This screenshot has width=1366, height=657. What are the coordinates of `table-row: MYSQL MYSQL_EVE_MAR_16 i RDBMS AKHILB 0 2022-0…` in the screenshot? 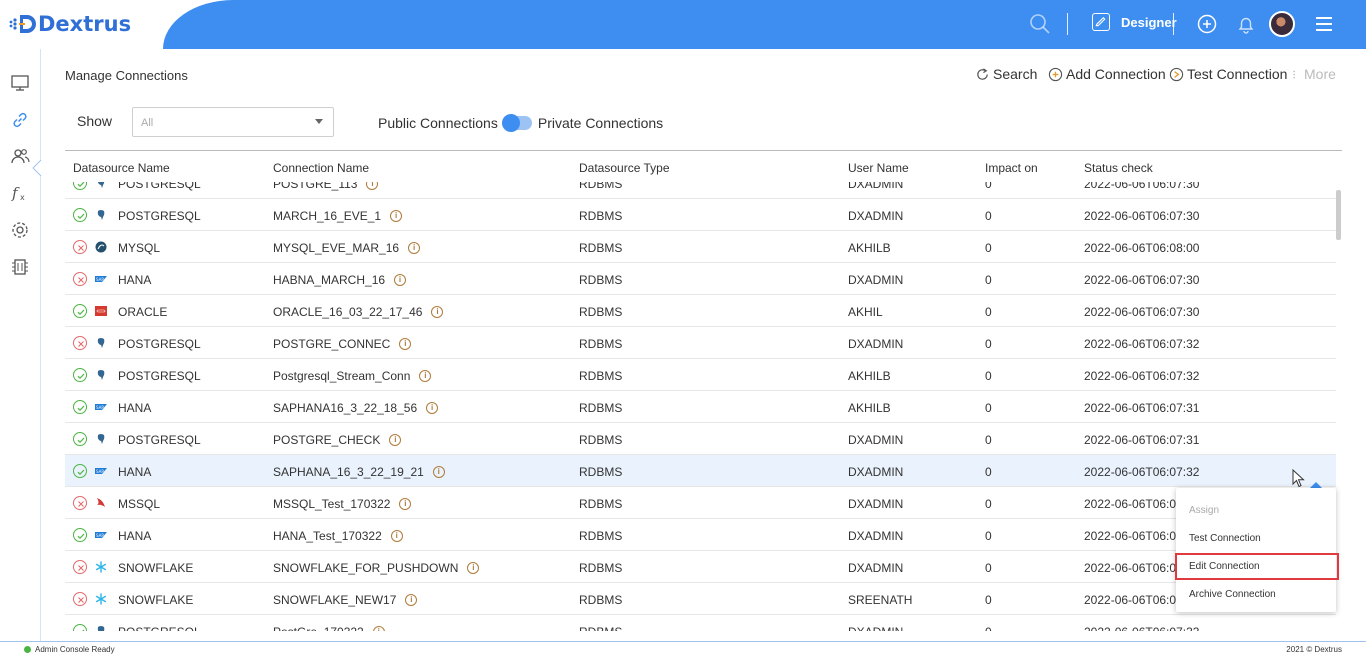 It's located at (700, 247).